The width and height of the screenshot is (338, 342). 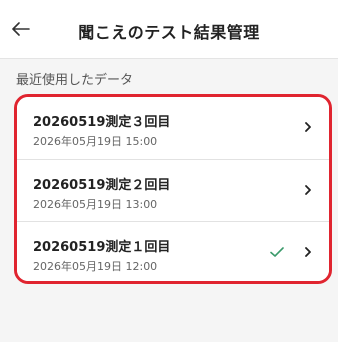 I want to click on item-date: 2026年05月19日 12:00, so click(x=95, y=266).